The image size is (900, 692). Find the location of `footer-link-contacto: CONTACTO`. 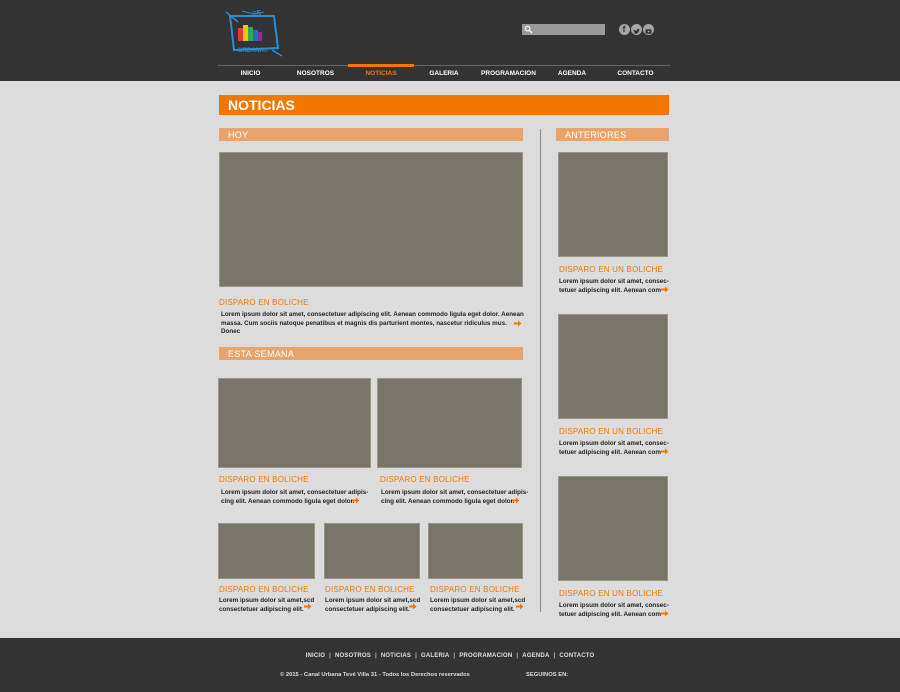

footer-link-contacto: CONTACTO is located at coordinates (576, 656).